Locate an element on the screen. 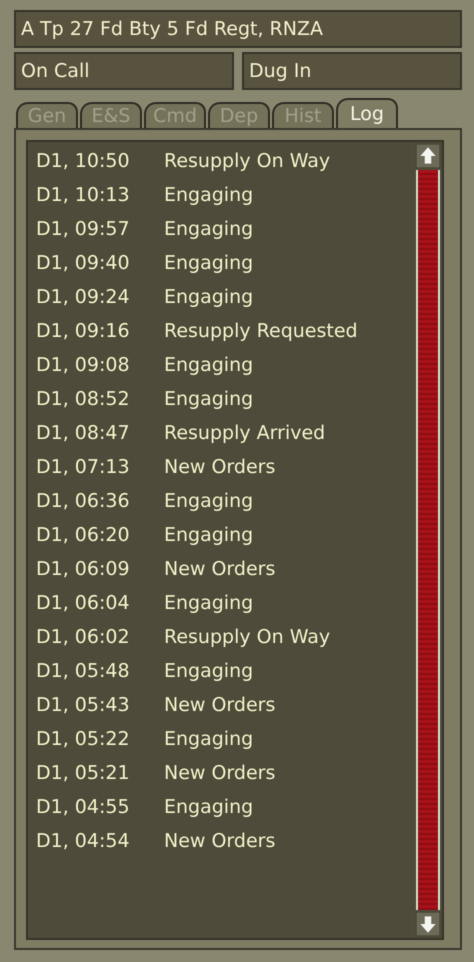 The image size is (474, 962). log-time: D1, 06:09 is located at coordinates (83, 569).